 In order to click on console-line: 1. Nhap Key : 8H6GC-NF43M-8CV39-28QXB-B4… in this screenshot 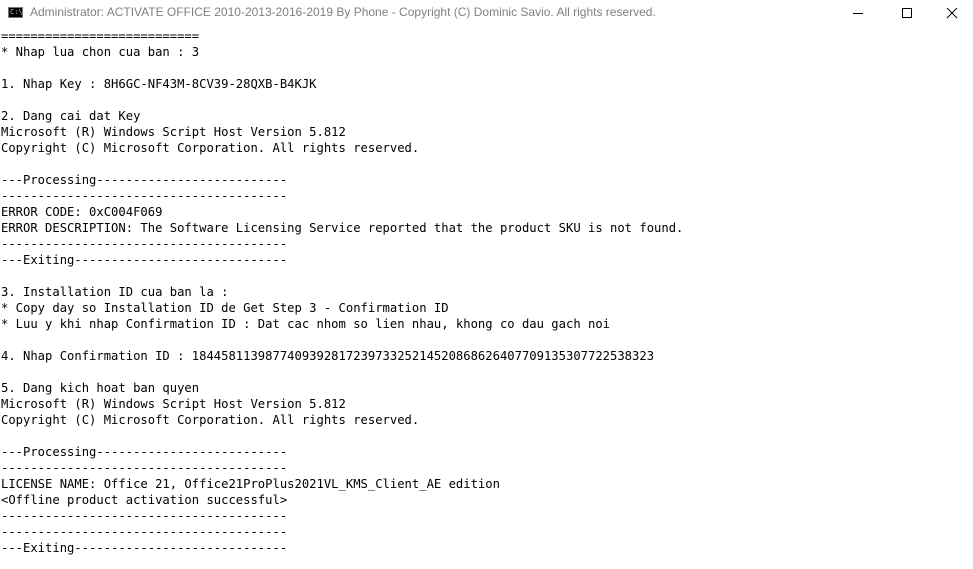, I will do `click(159, 84)`.